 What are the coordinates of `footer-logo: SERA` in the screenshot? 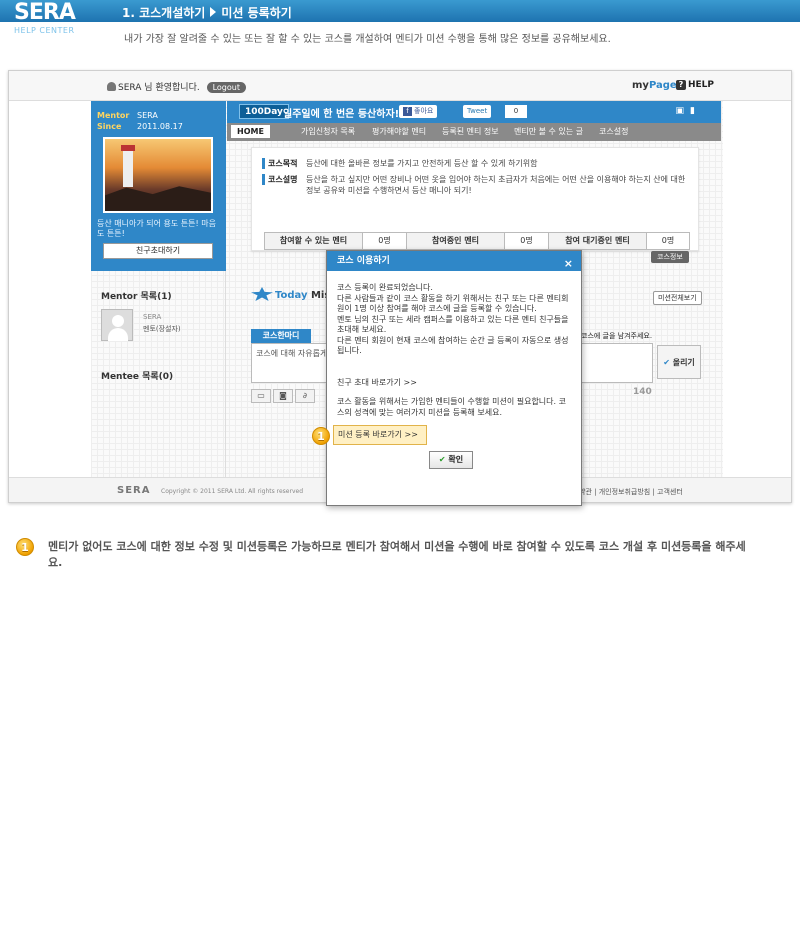 It's located at (134, 490).